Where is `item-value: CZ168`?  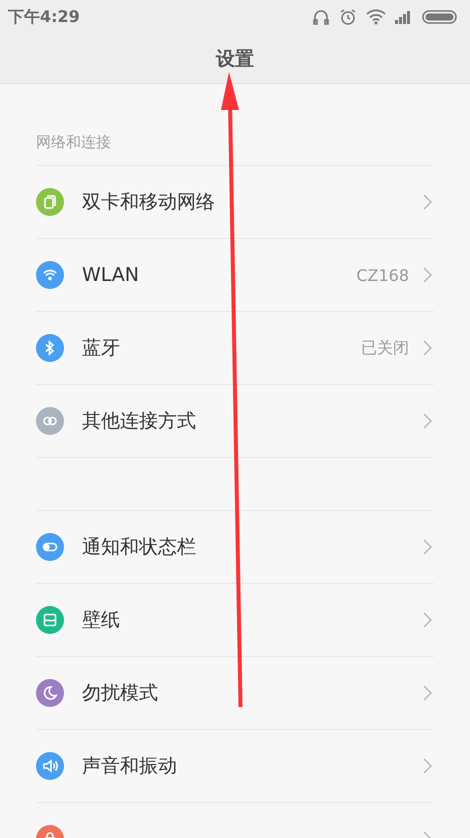 item-value: CZ168 is located at coordinates (382, 275).